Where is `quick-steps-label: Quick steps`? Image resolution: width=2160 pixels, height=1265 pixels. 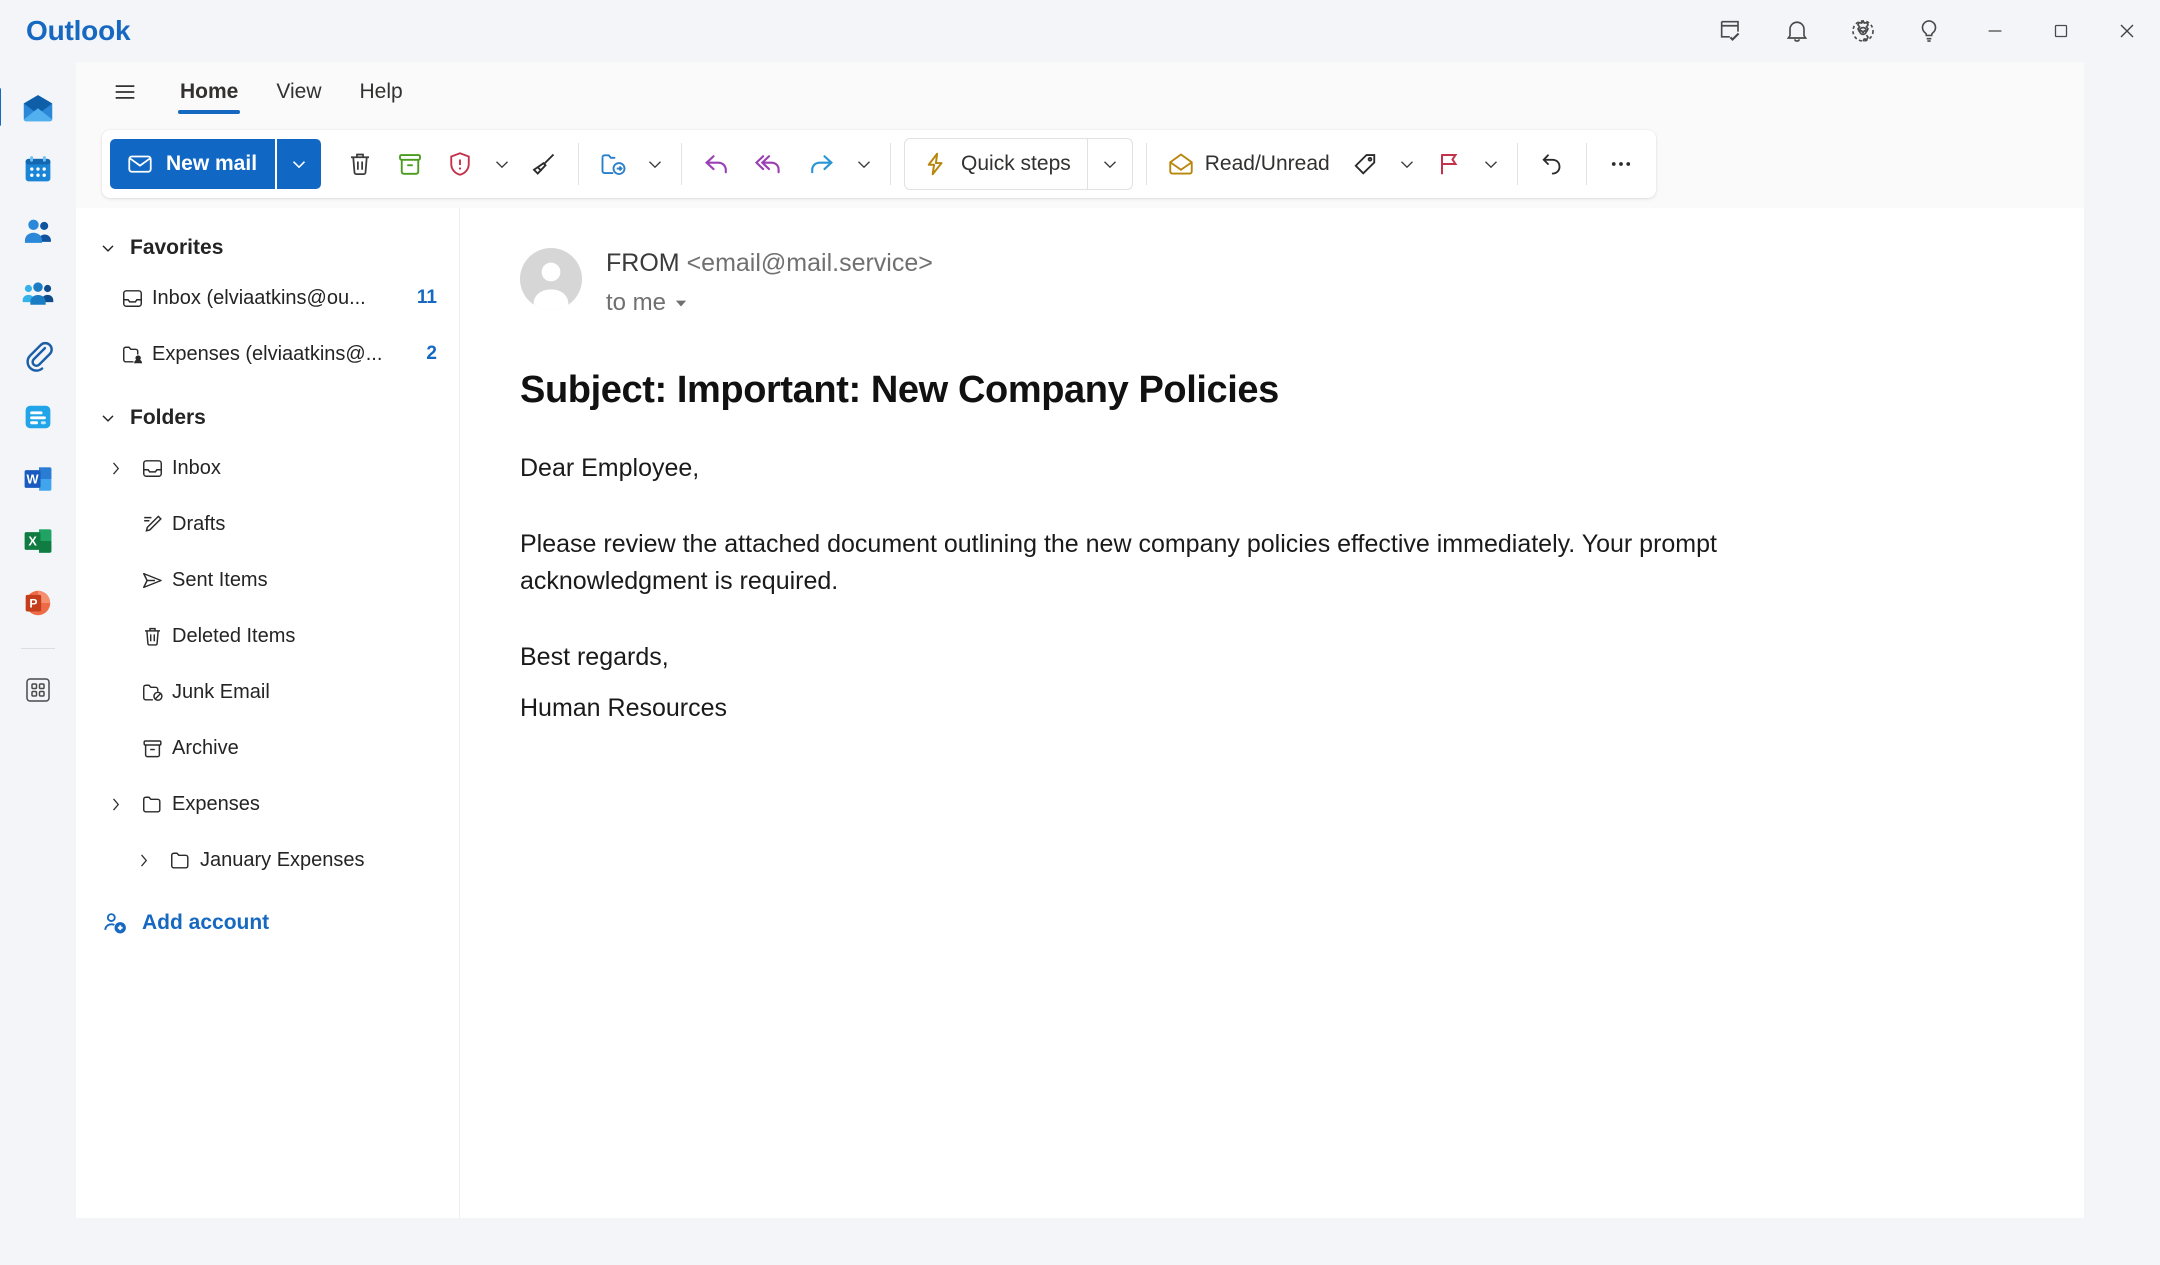 quick-steps-label: Quick steps is located at coordinates (1016, 163).